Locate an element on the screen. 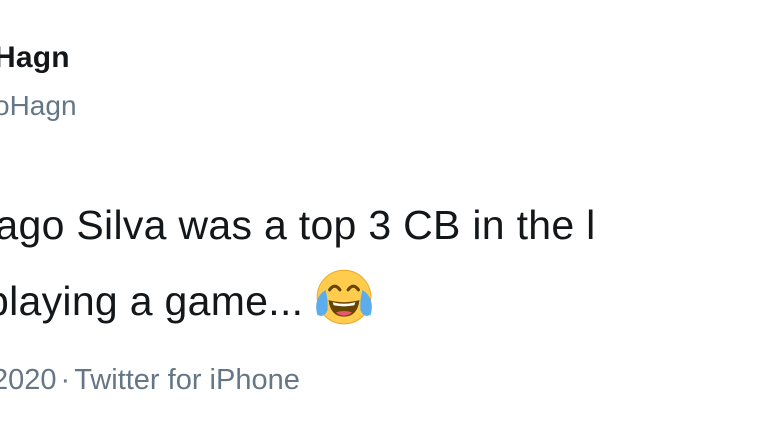 The width and height of the screenshot is (768, 432). tweet-meta: 2020 · Twitter for iPhone is located at coordinates (150, 380).